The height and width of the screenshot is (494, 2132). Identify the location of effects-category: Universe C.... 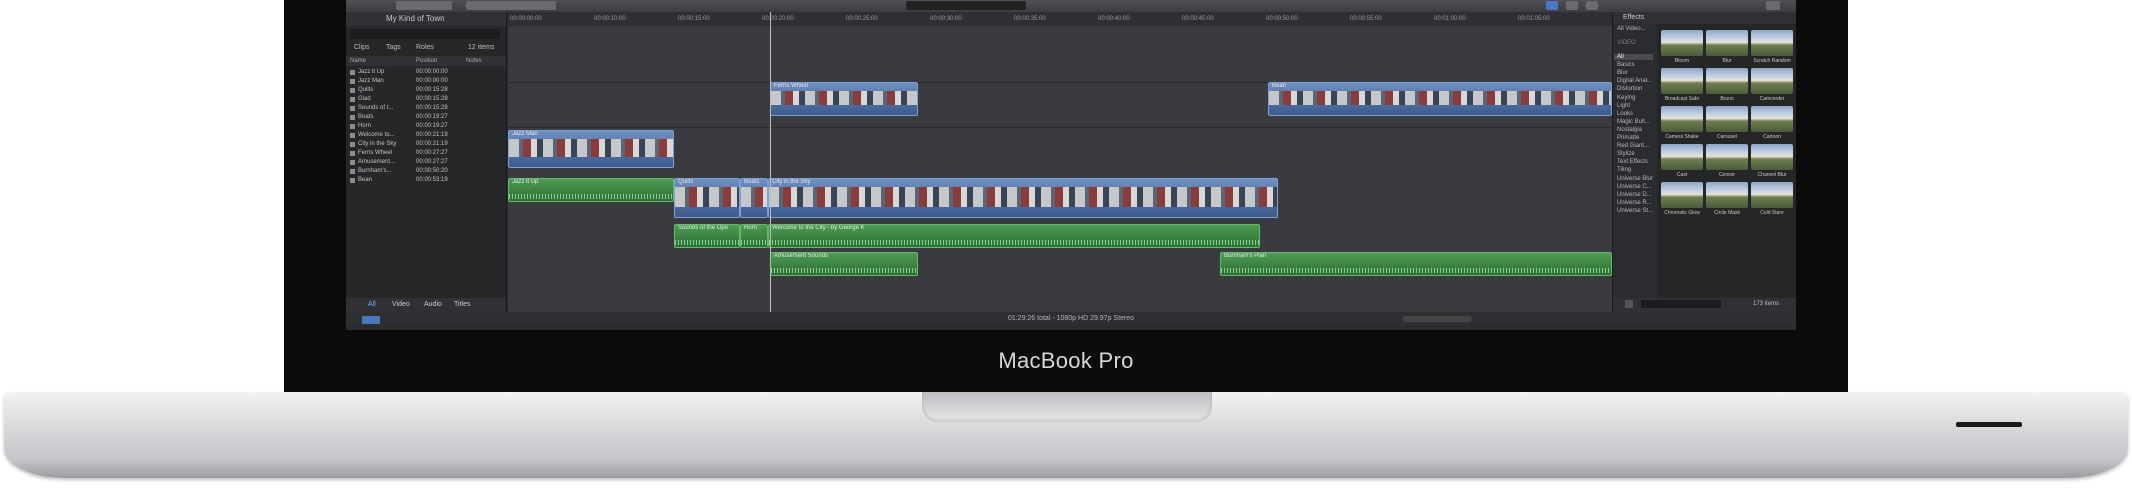
(1634, 187).